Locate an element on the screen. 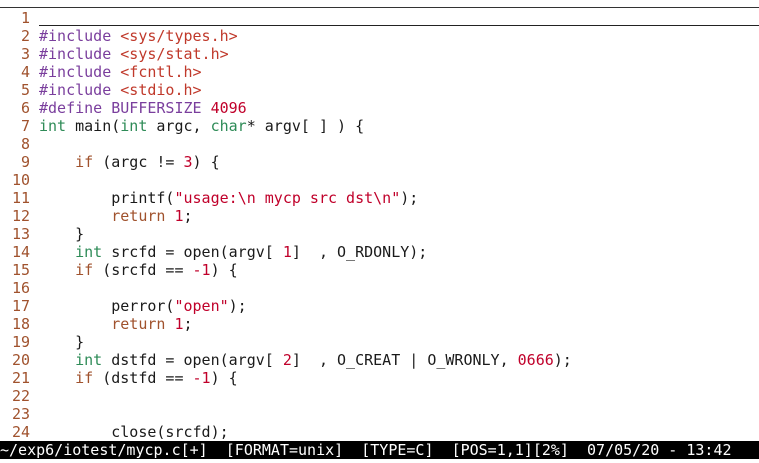 This screenshot has width=759, height=463. line-code: if (argc != 3) { is located at coordinates (129, 162).